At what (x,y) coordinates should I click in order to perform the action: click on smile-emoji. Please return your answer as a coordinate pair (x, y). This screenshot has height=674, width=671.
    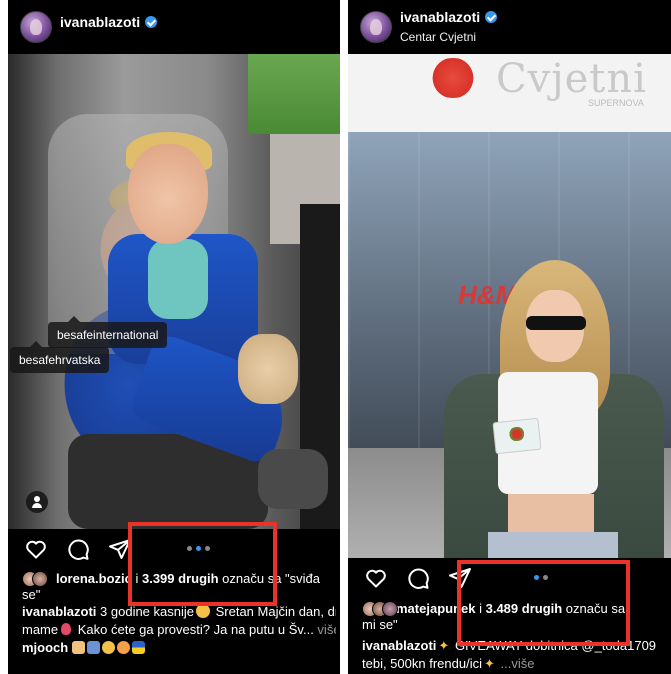
    Looking at the image, I should click on (108, 647).